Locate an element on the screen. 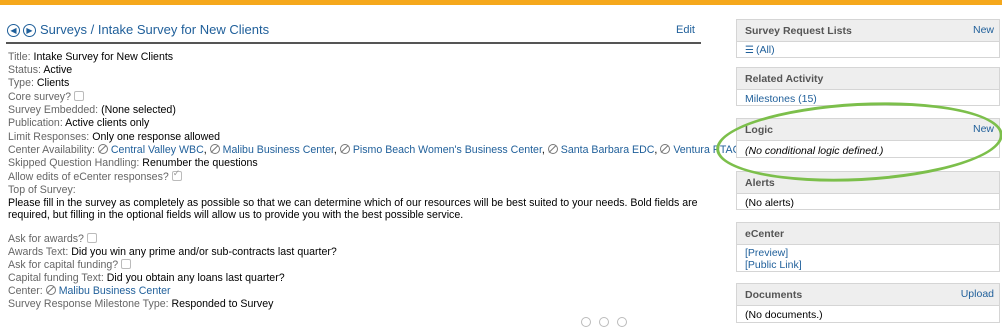  panel-body: ☰ (All) is located at coordinates (868, 51).